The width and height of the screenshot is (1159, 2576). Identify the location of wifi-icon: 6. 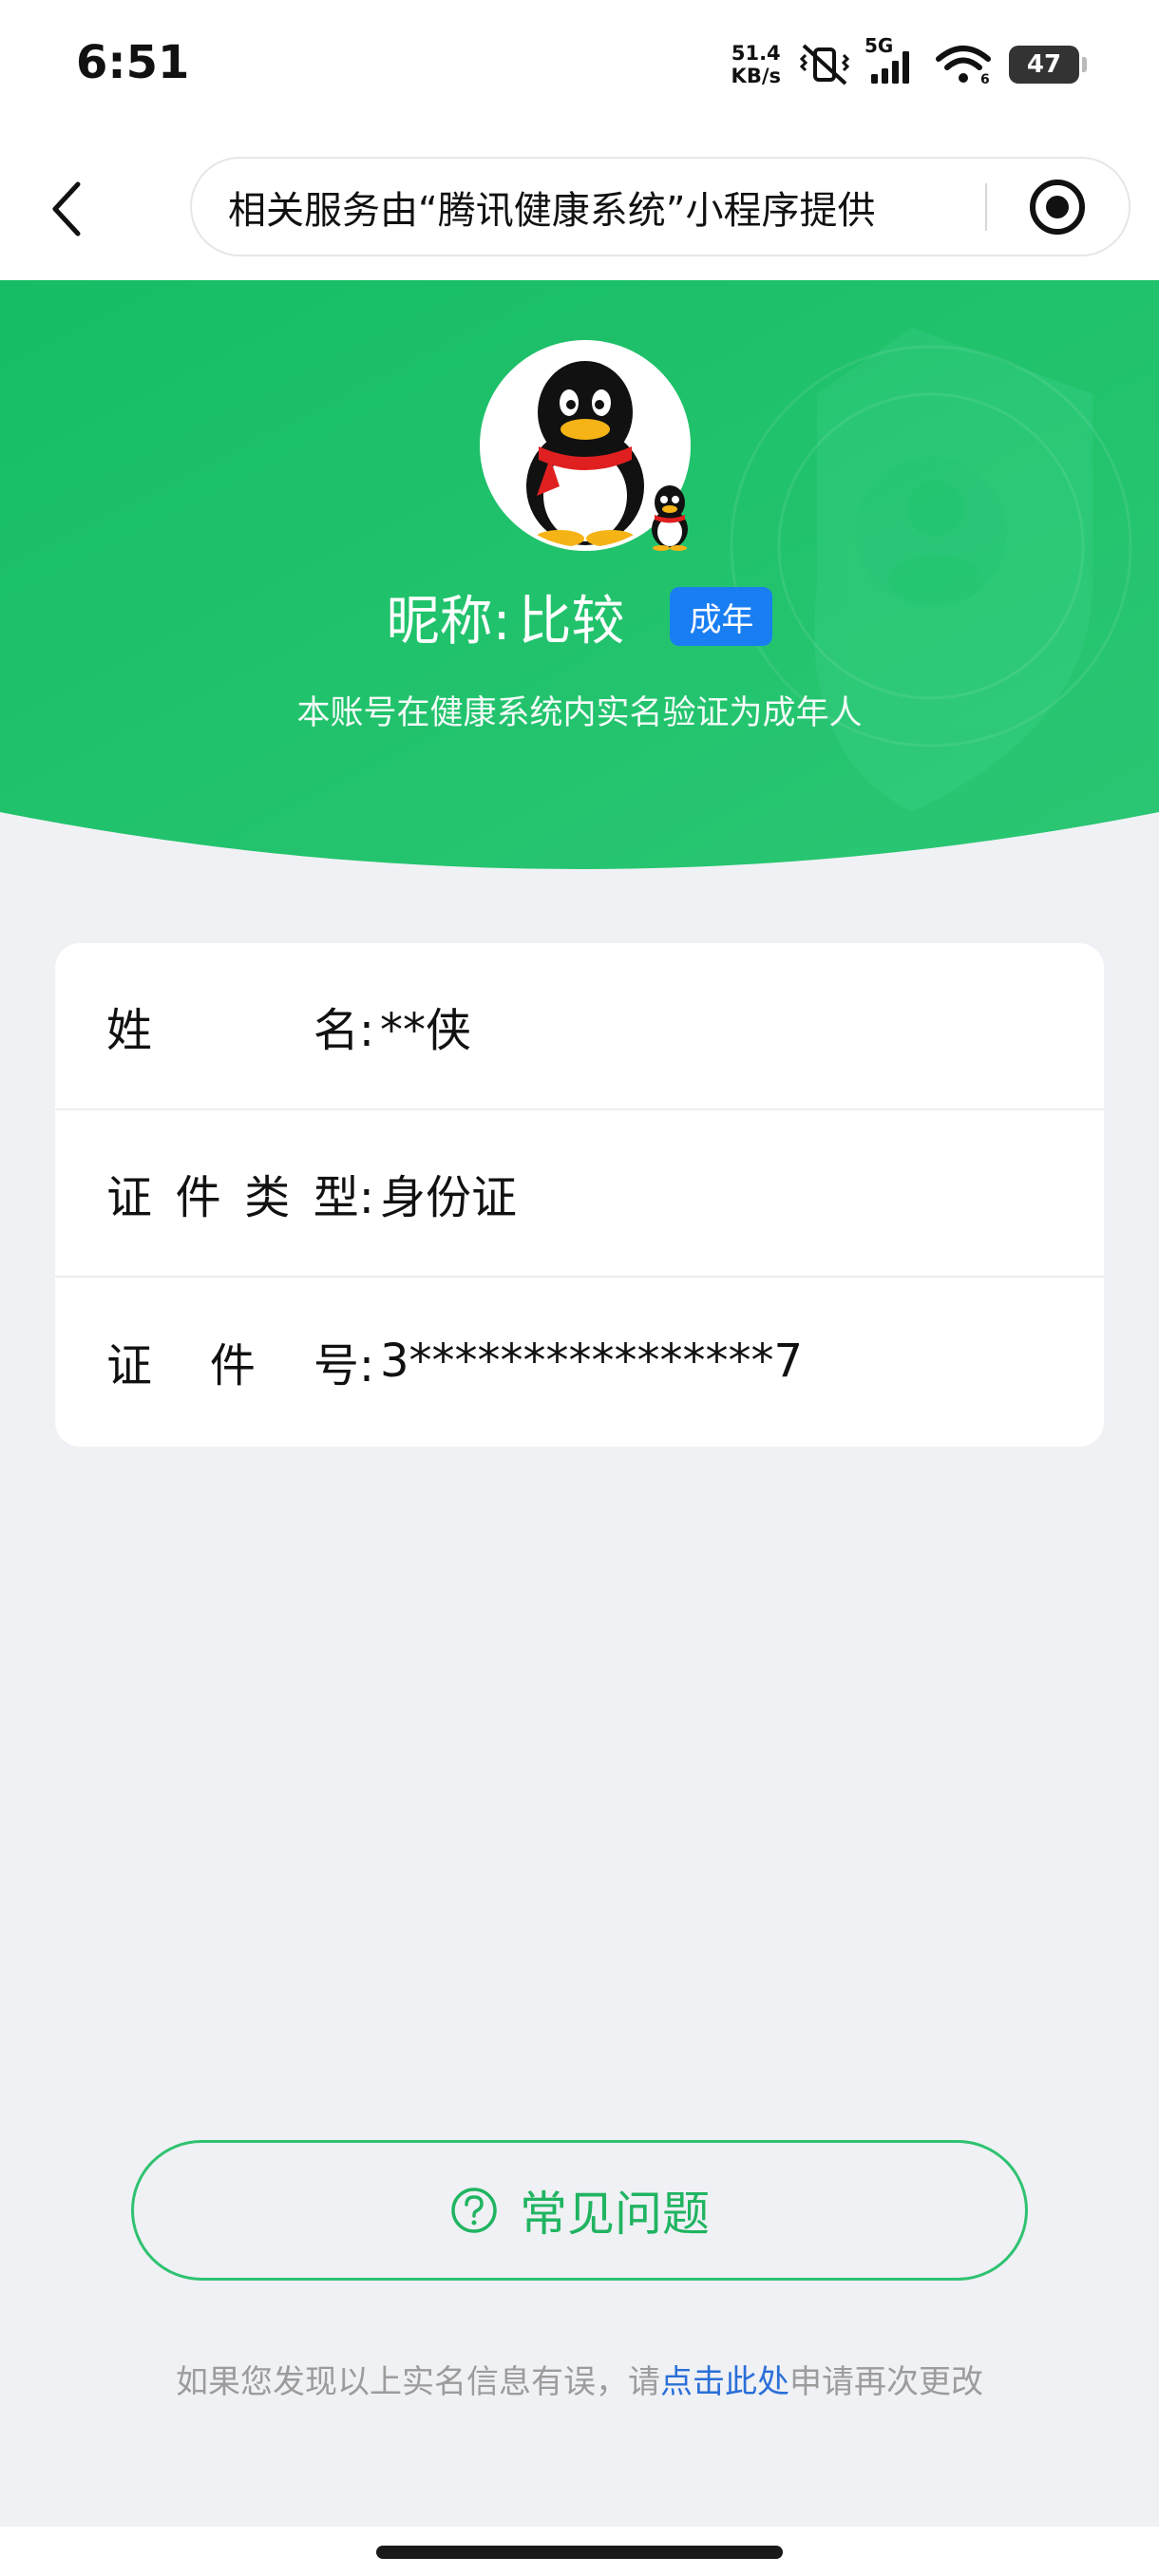
(963, 65).